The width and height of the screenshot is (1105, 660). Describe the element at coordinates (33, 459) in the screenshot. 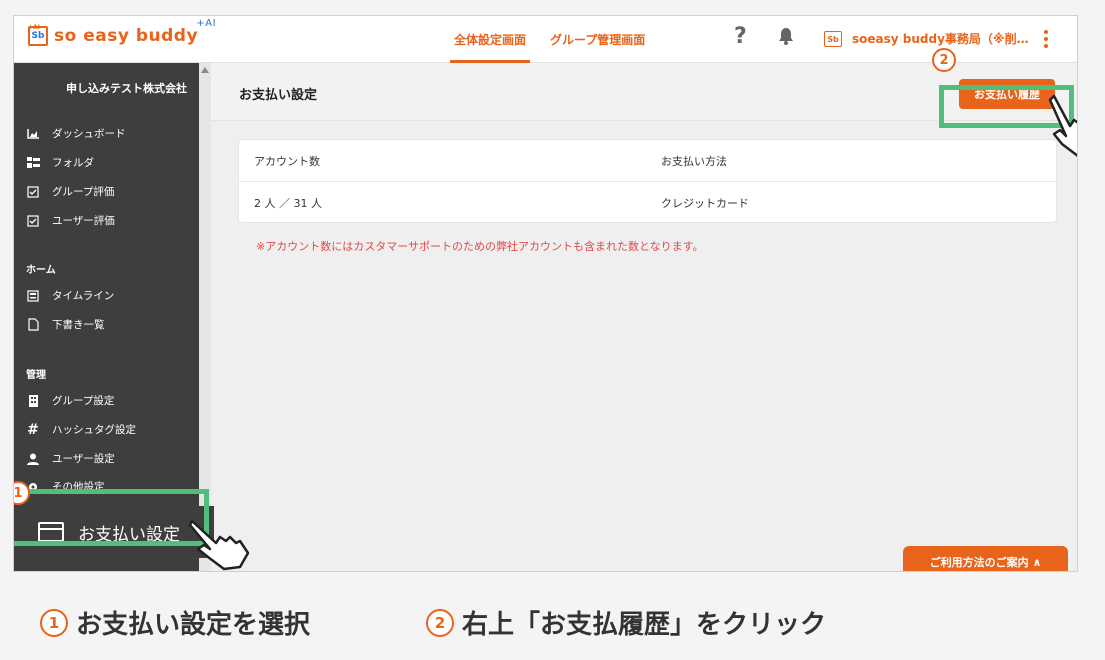

I see `user-icon` at that location.